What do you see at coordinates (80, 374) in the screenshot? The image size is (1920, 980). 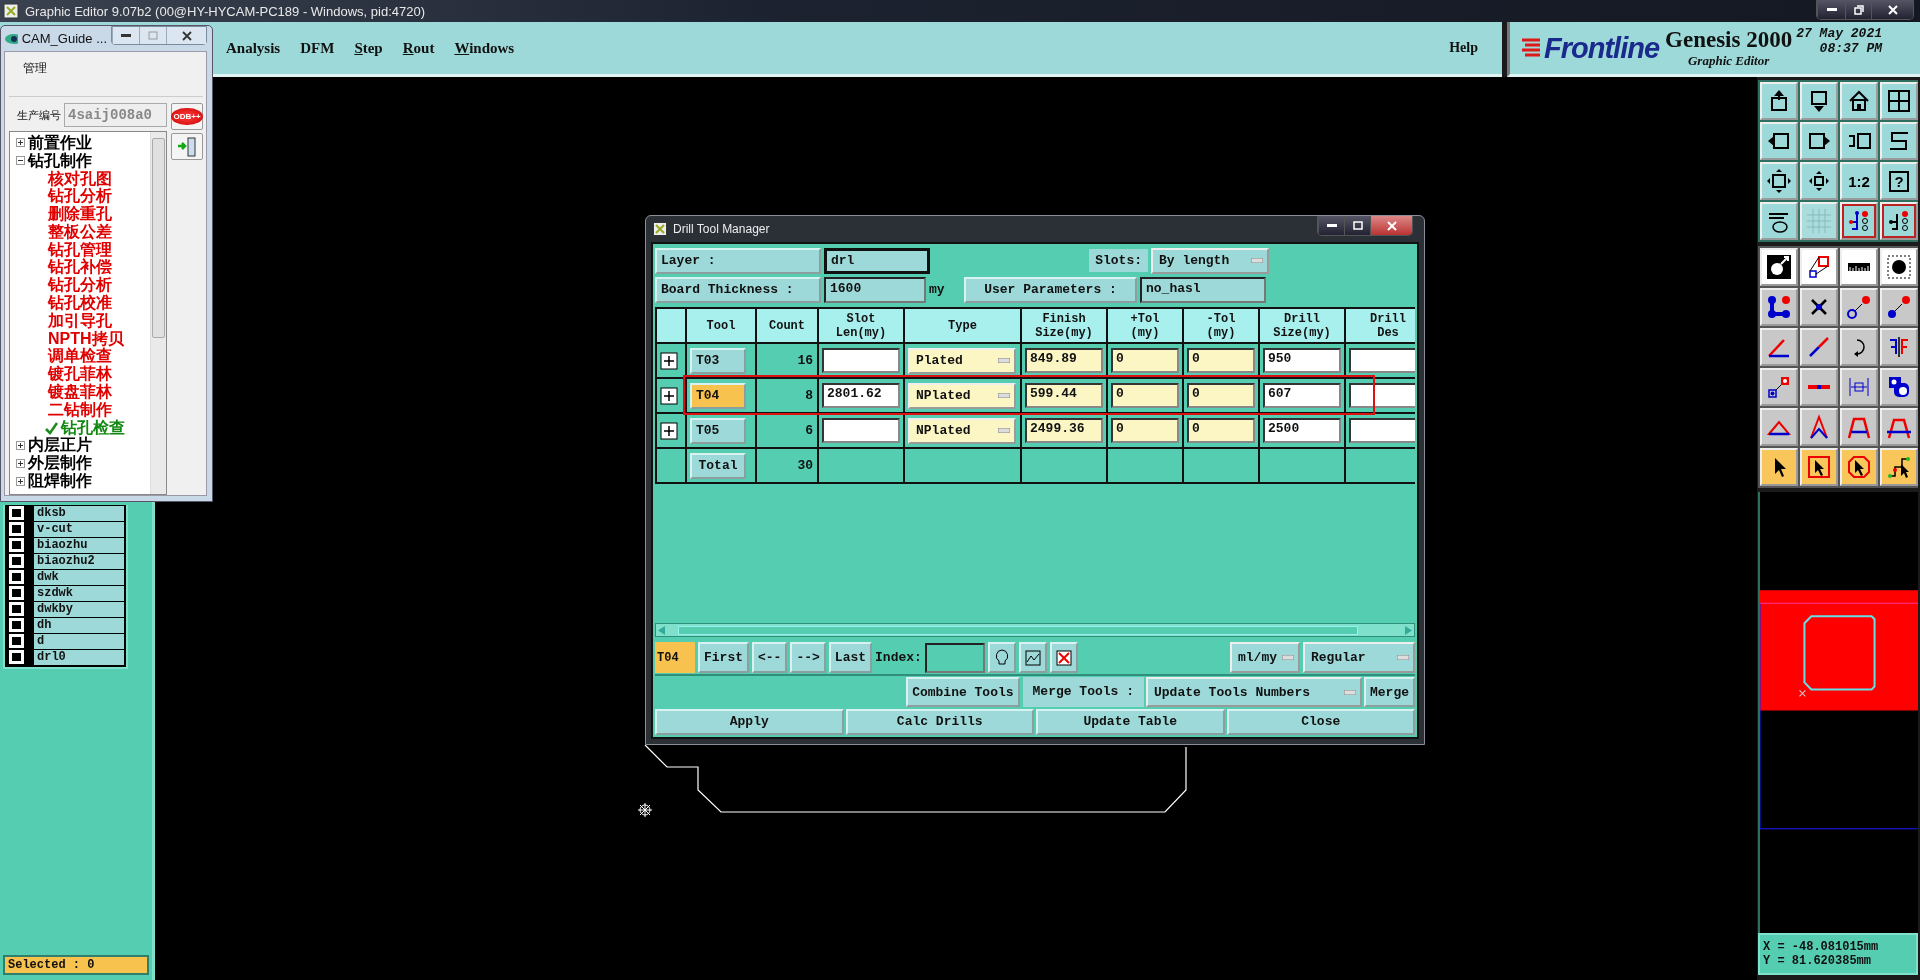 I see `tree-item: 镀孔菲林` at bounding box center [80, 374].